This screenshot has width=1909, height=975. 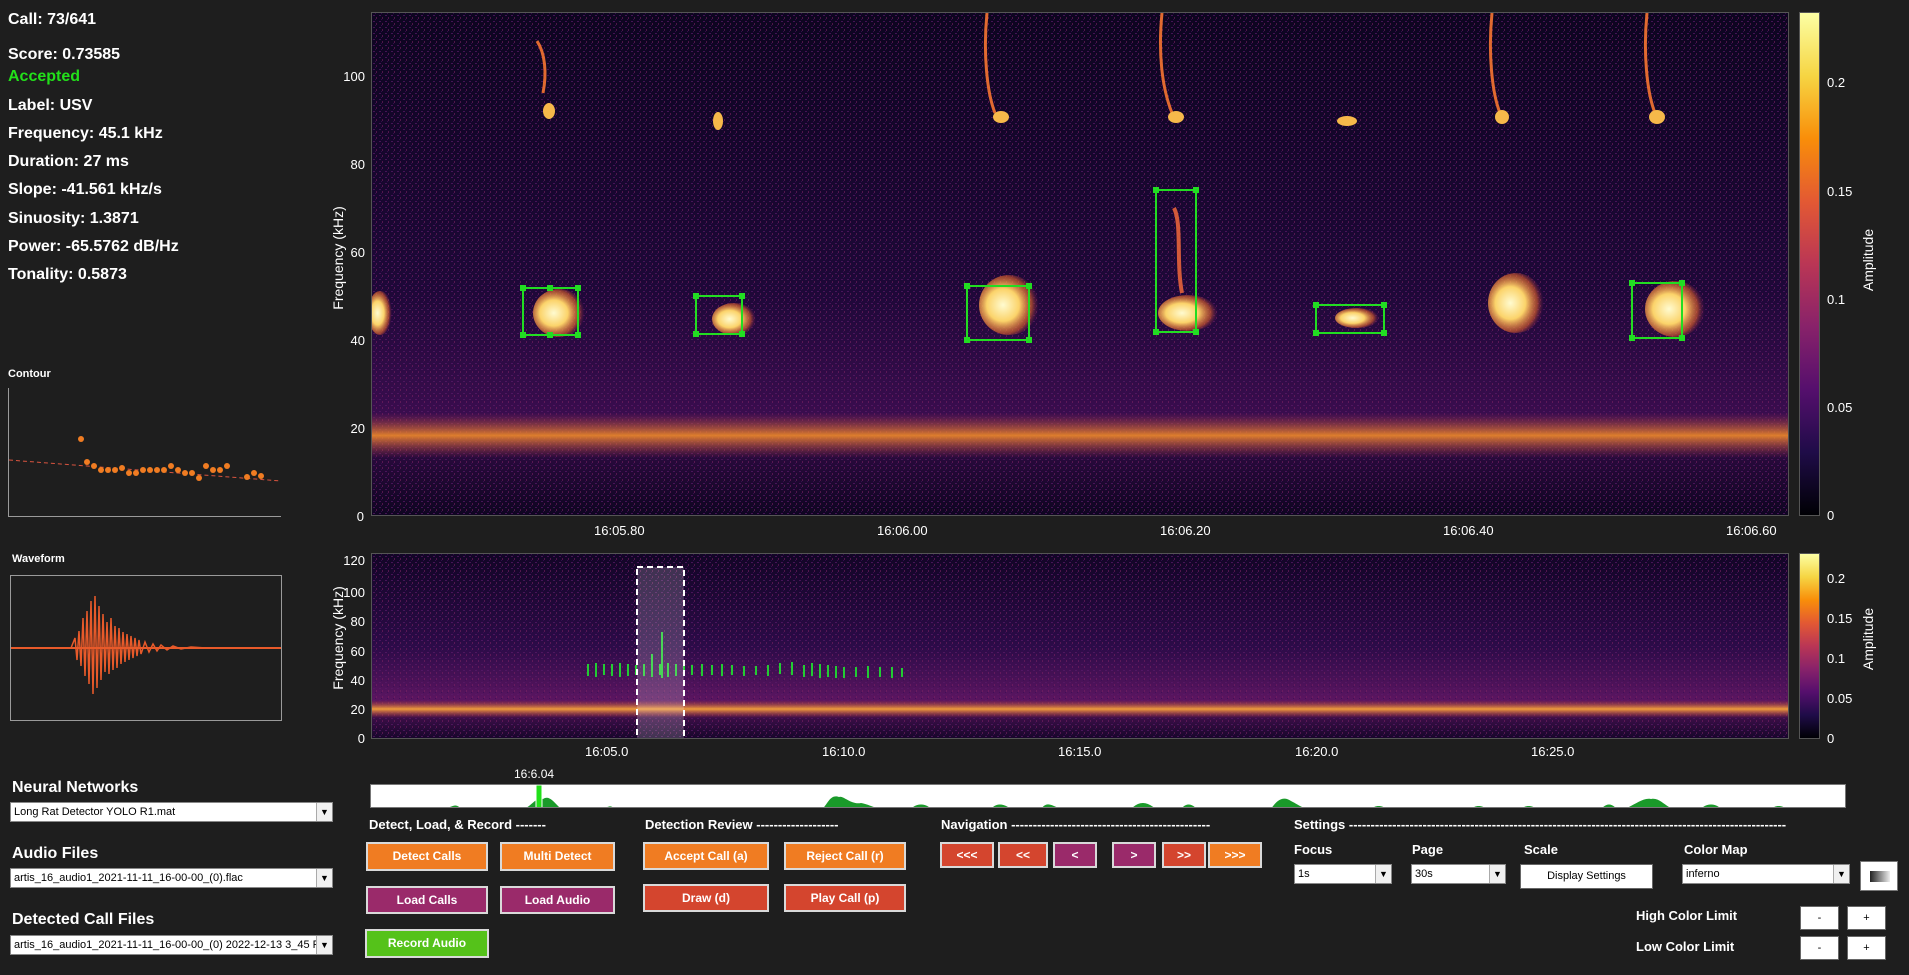 What do you see at coordinates (357, 428) in the screenshot?
I see `main-ytick-20: 20` at bounding box center [357, 428].